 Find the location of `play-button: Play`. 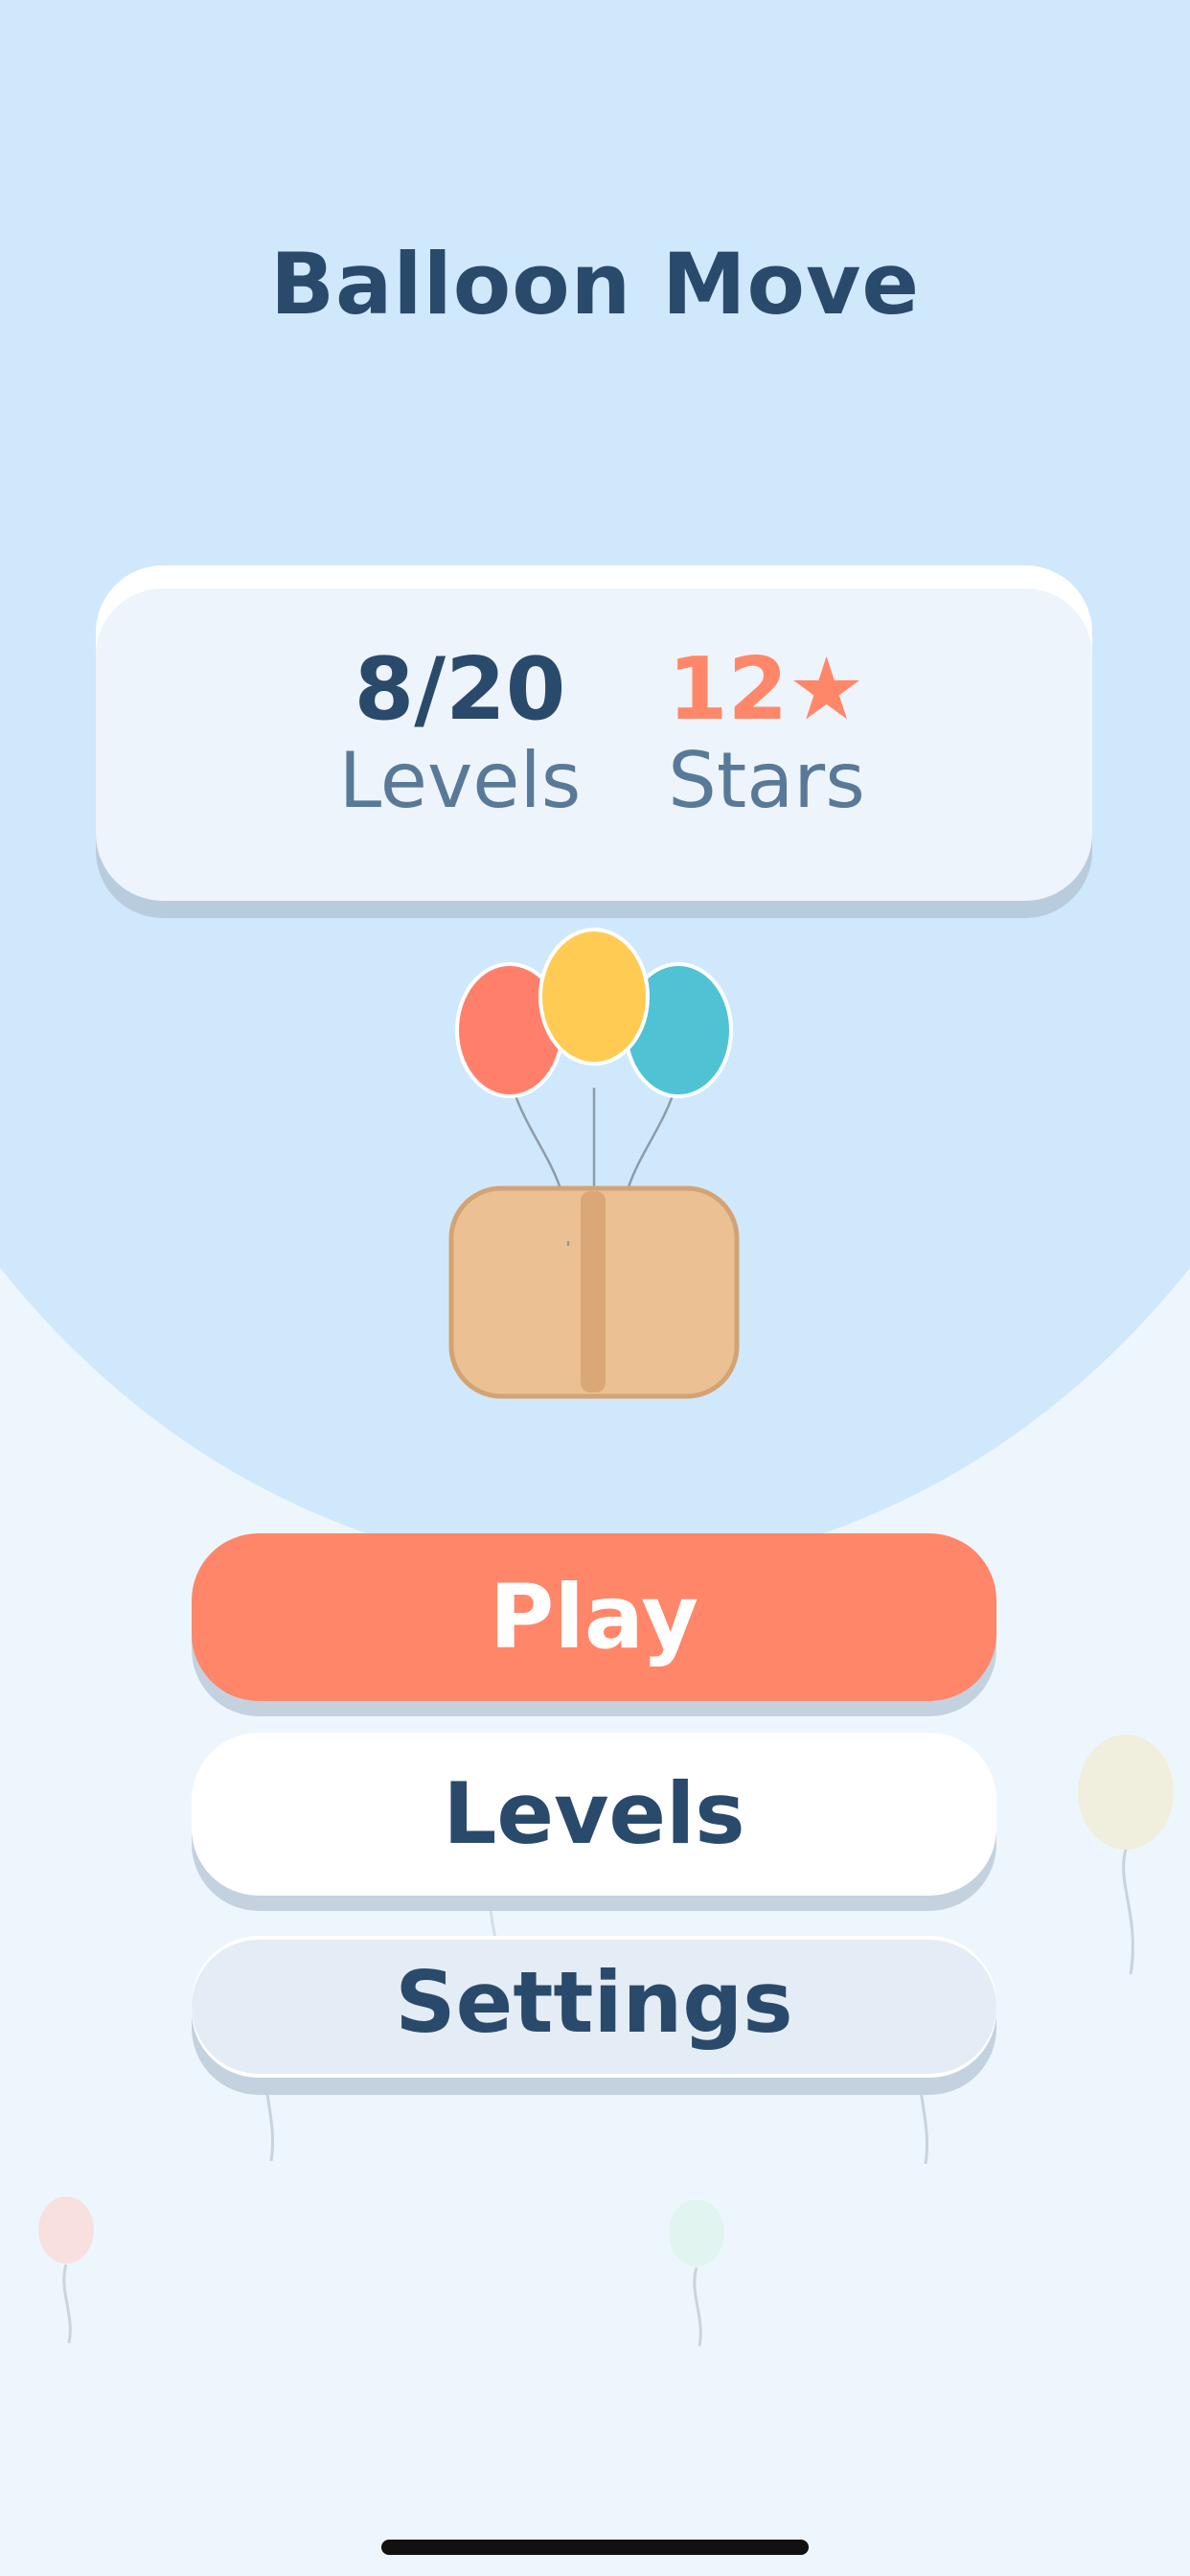

play-button: Play is located at coordinates (594, 1617).